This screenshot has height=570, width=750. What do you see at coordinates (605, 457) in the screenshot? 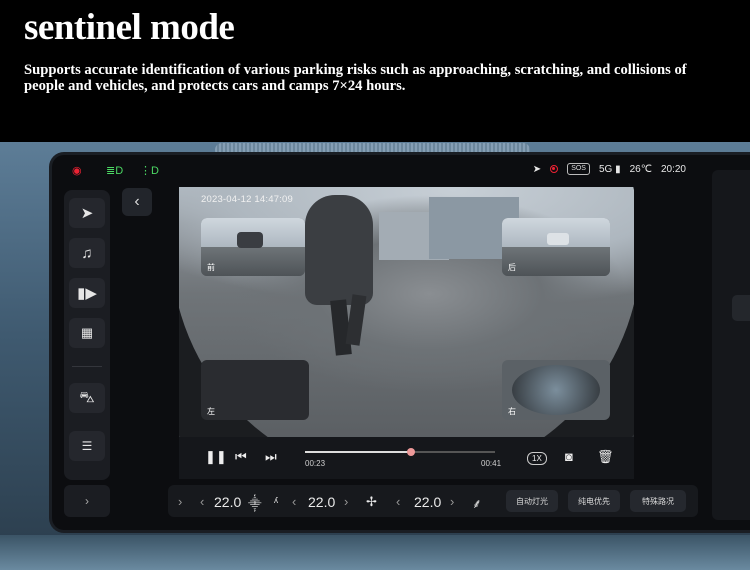
I see `delete-icon: 🗑` at bounding box center [605, 457].